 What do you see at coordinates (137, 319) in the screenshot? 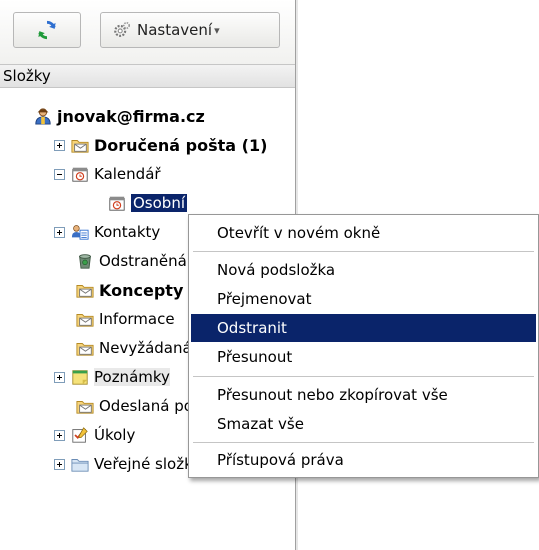
I see `tree-item-label: Informace` at bounding box center [137, 319].